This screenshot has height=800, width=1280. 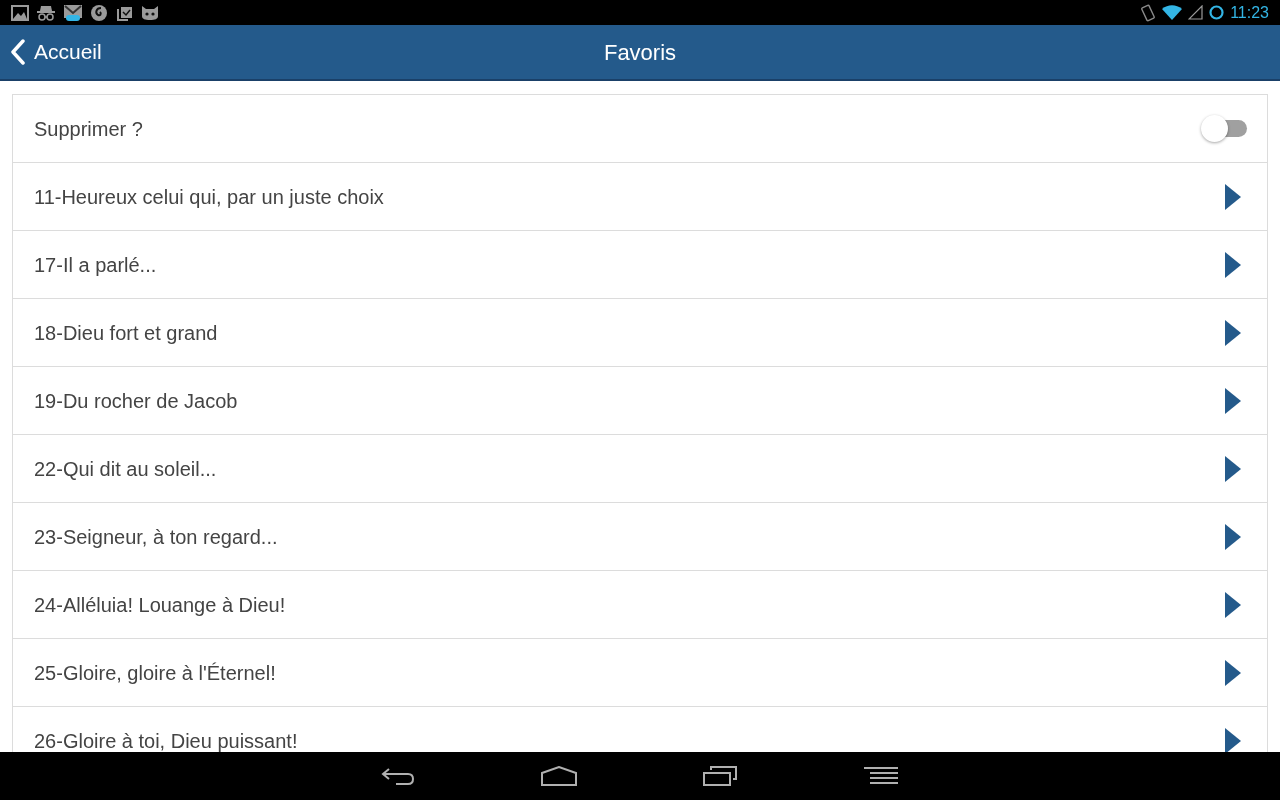 What do you see at coordinates (1224, 128) in the screenshot?
I see `toggle-switch` at bounding box center [1224, 128].